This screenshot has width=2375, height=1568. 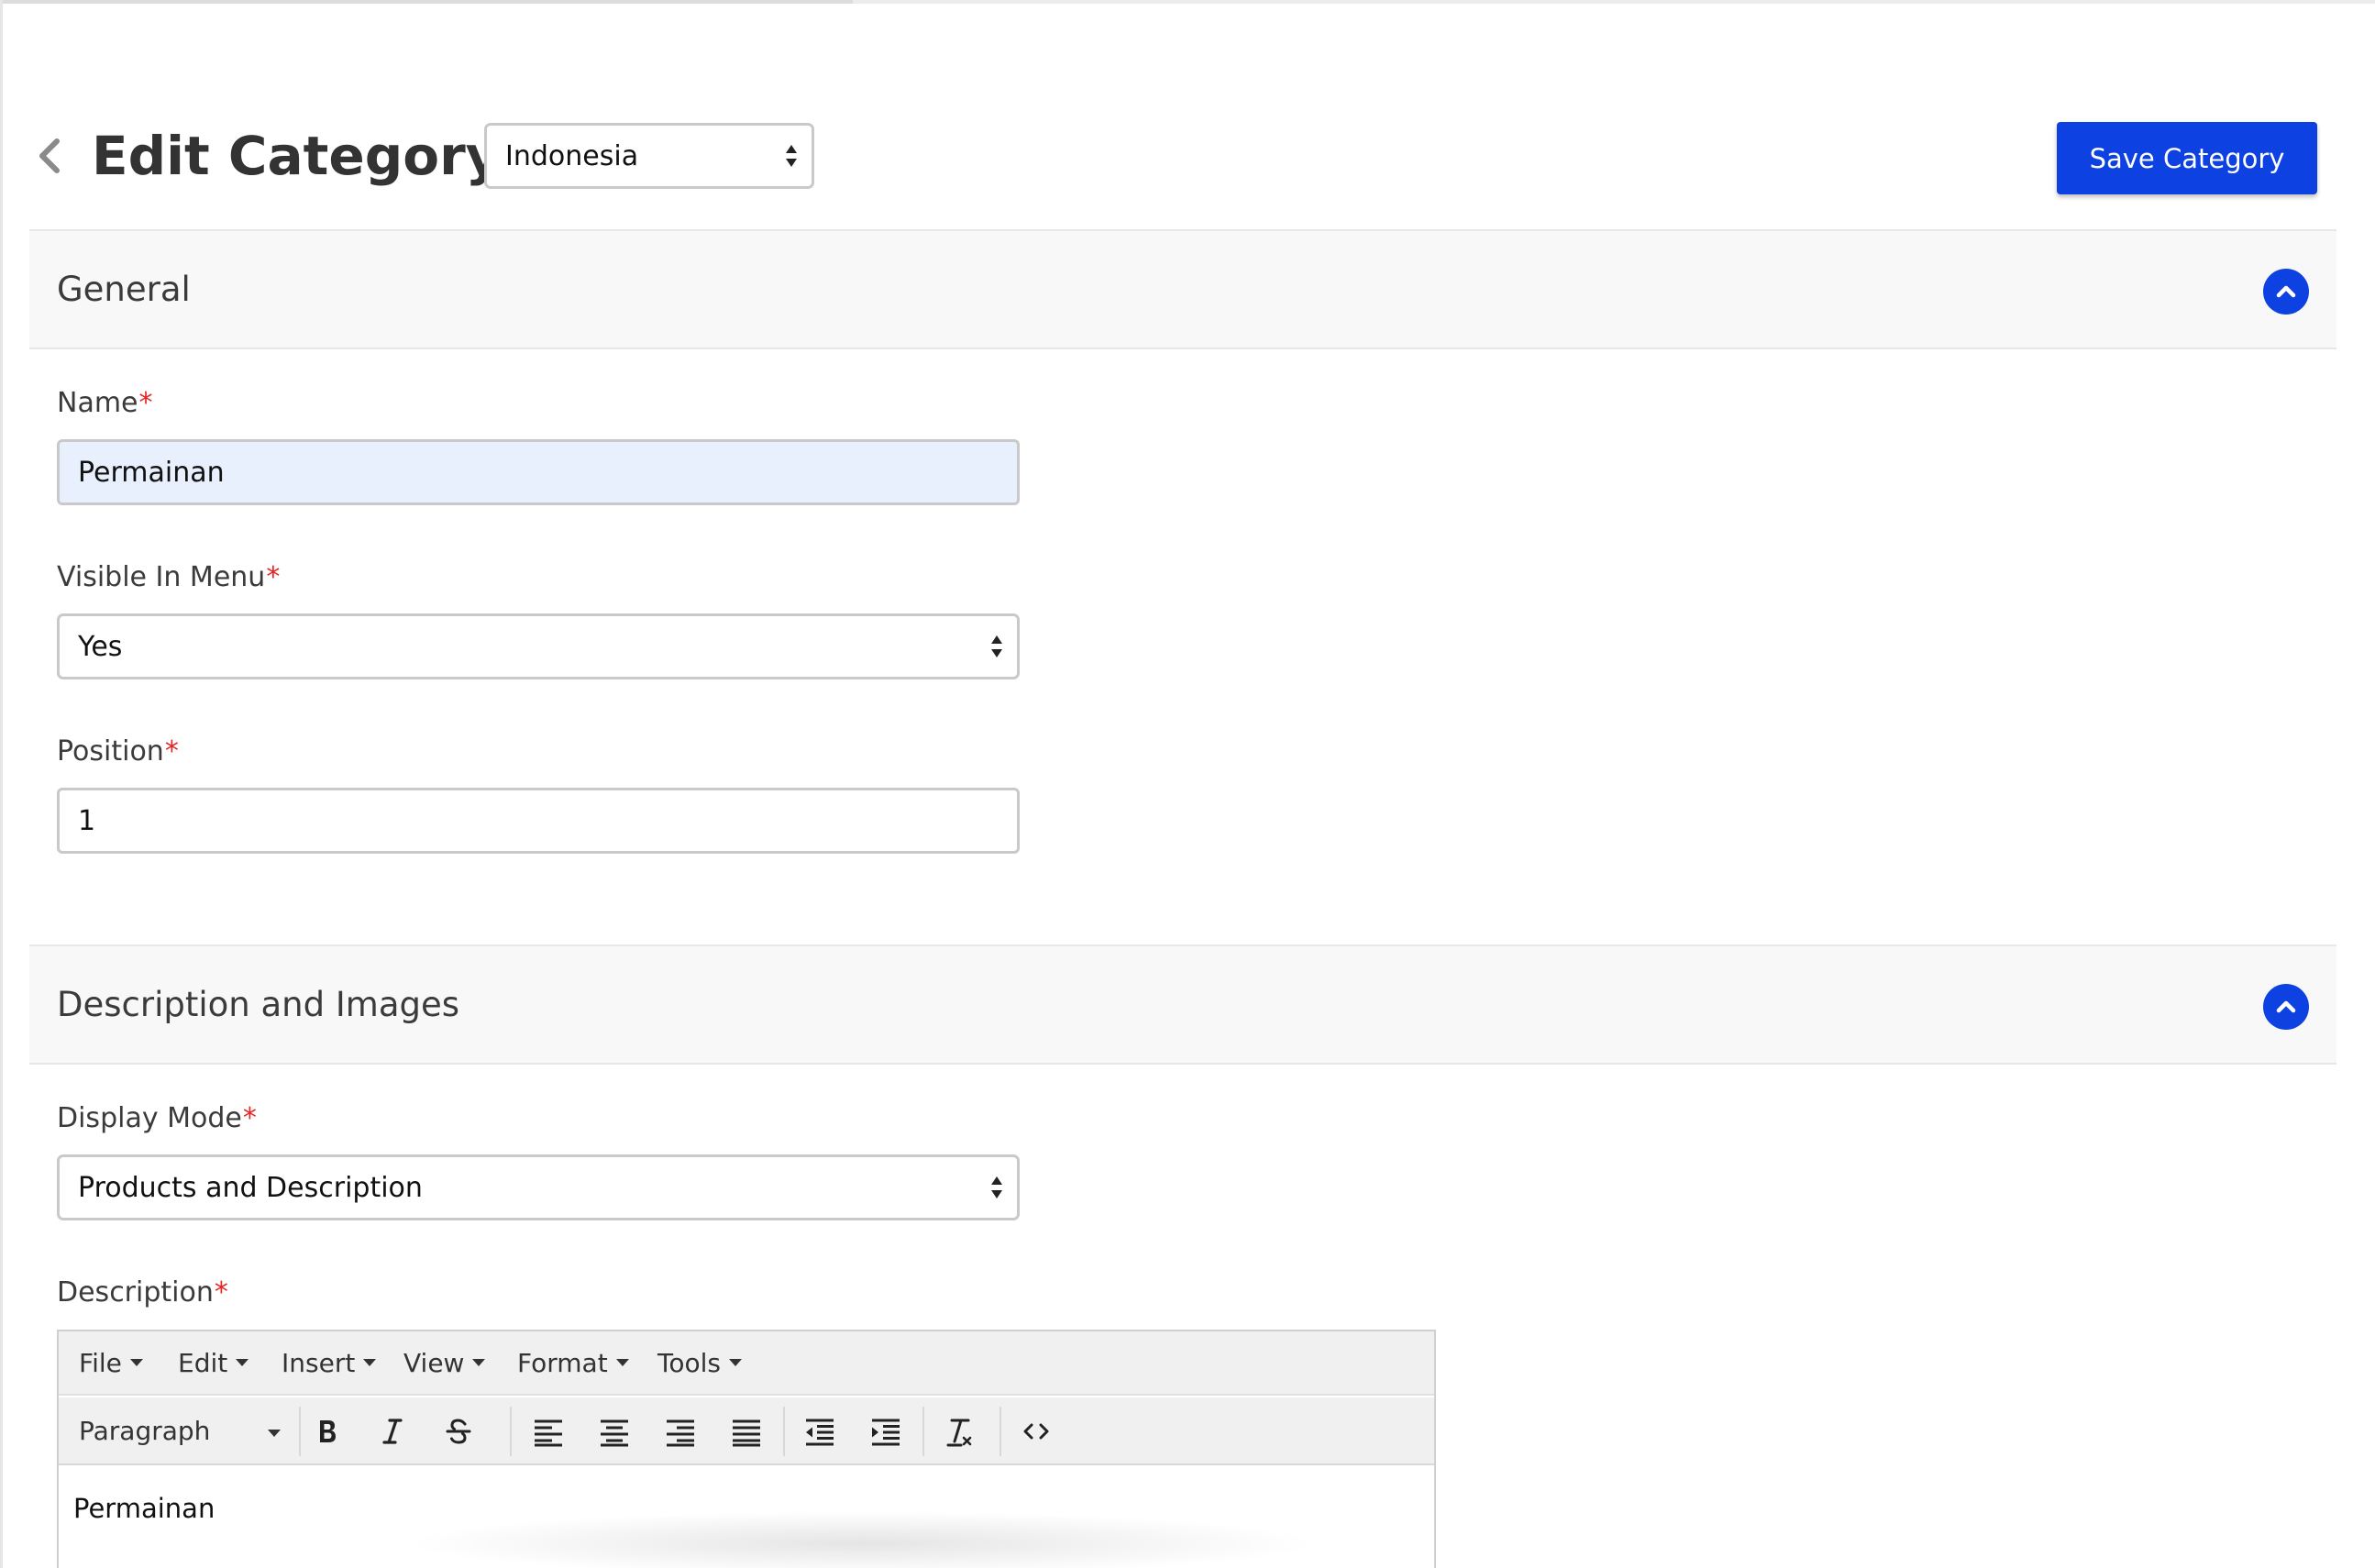 I want to click on align-center-icon, so click(x=615, y=1433).